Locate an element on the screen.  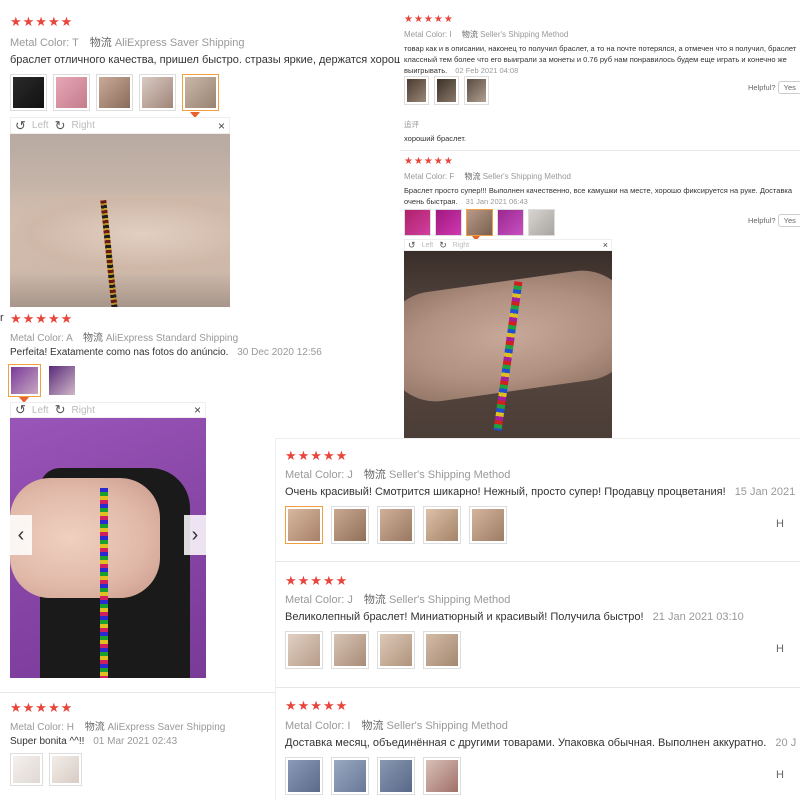
review-date: 30 Dec 2020 12:56 is located at coordinates (279, 352).